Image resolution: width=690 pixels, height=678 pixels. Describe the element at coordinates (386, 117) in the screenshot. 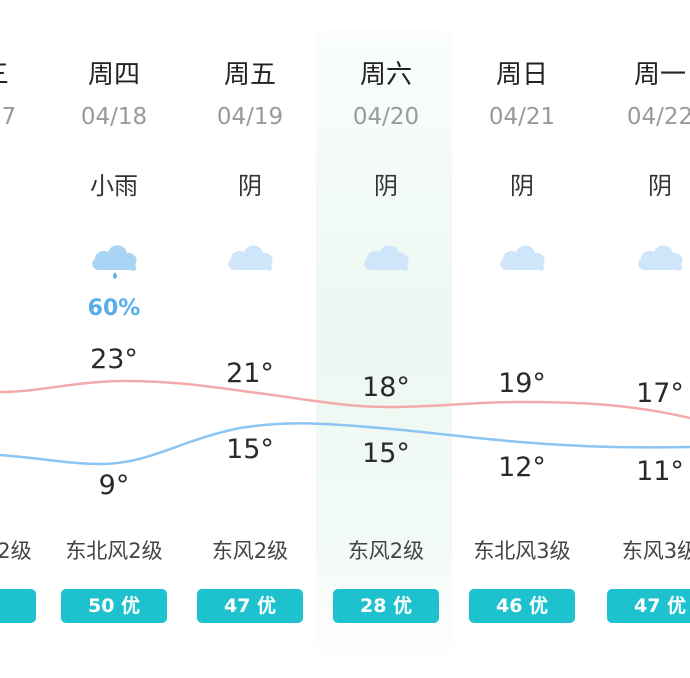

I see `date-label: 04/20` at that location.